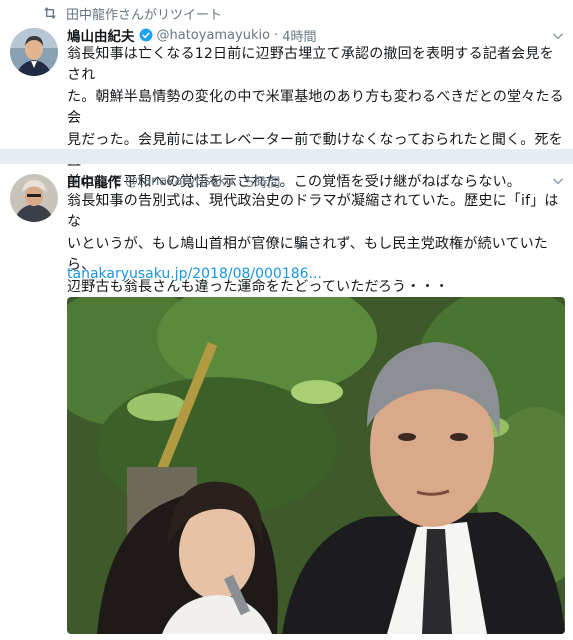 The width and height of the screenshot is (573, 640). What do you see at coordinates (50, 13) in the screenshot?
I see `retweet-icon` at bounding box center [50, 13].